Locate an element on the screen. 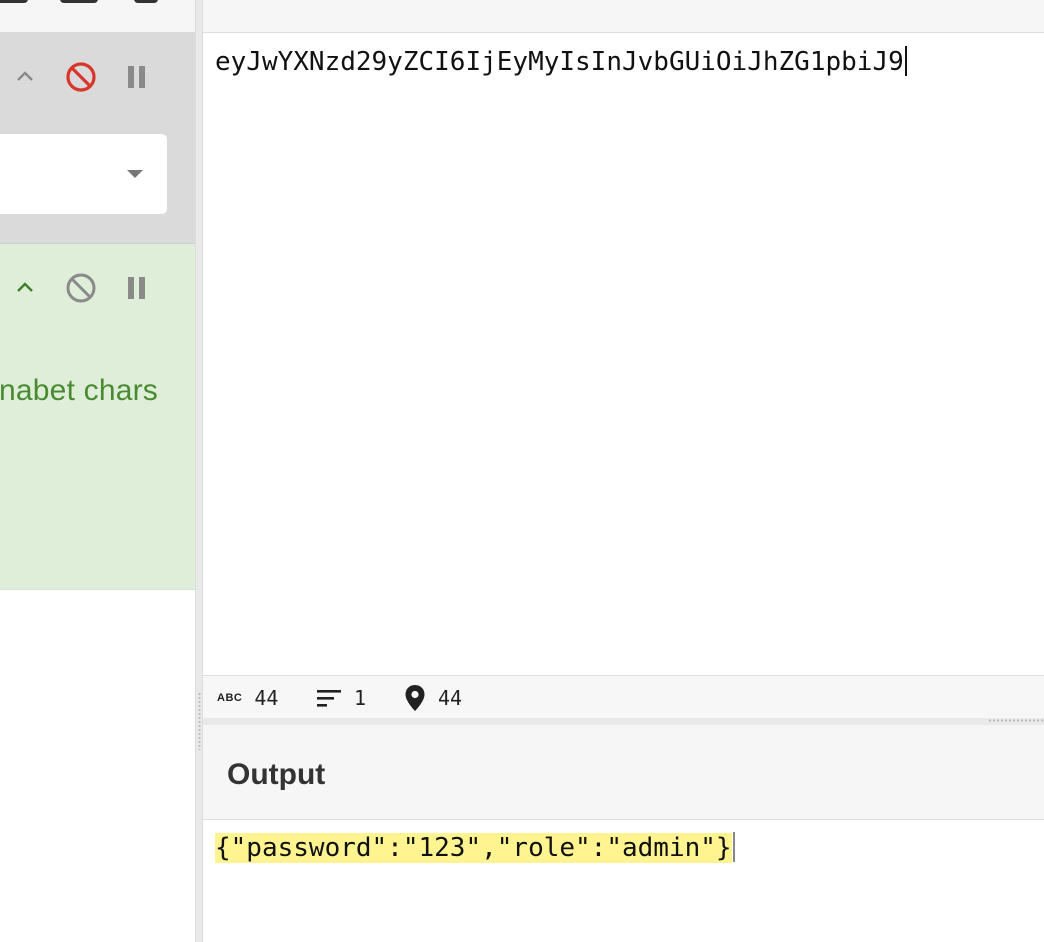  operation-argument-label: nabet chars is located at coordinates (79, 390).